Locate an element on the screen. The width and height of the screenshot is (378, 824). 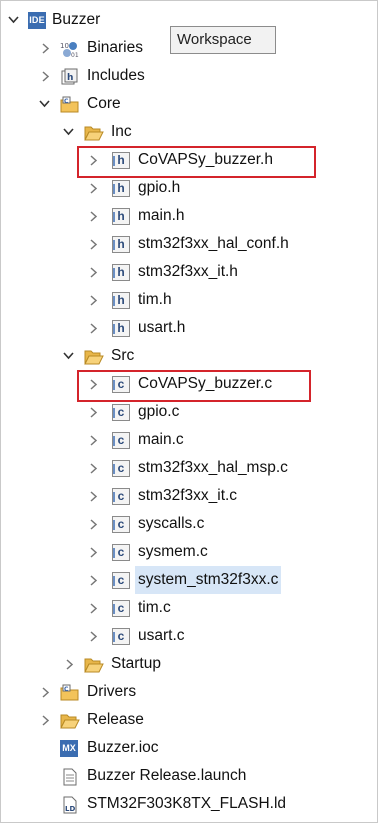
tree-item-label: gpio.h is located at coordinates (159, 187).